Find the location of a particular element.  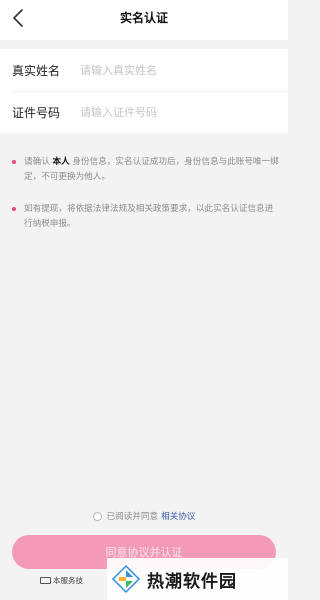

real-name-input is located at coordinates (177, 70).